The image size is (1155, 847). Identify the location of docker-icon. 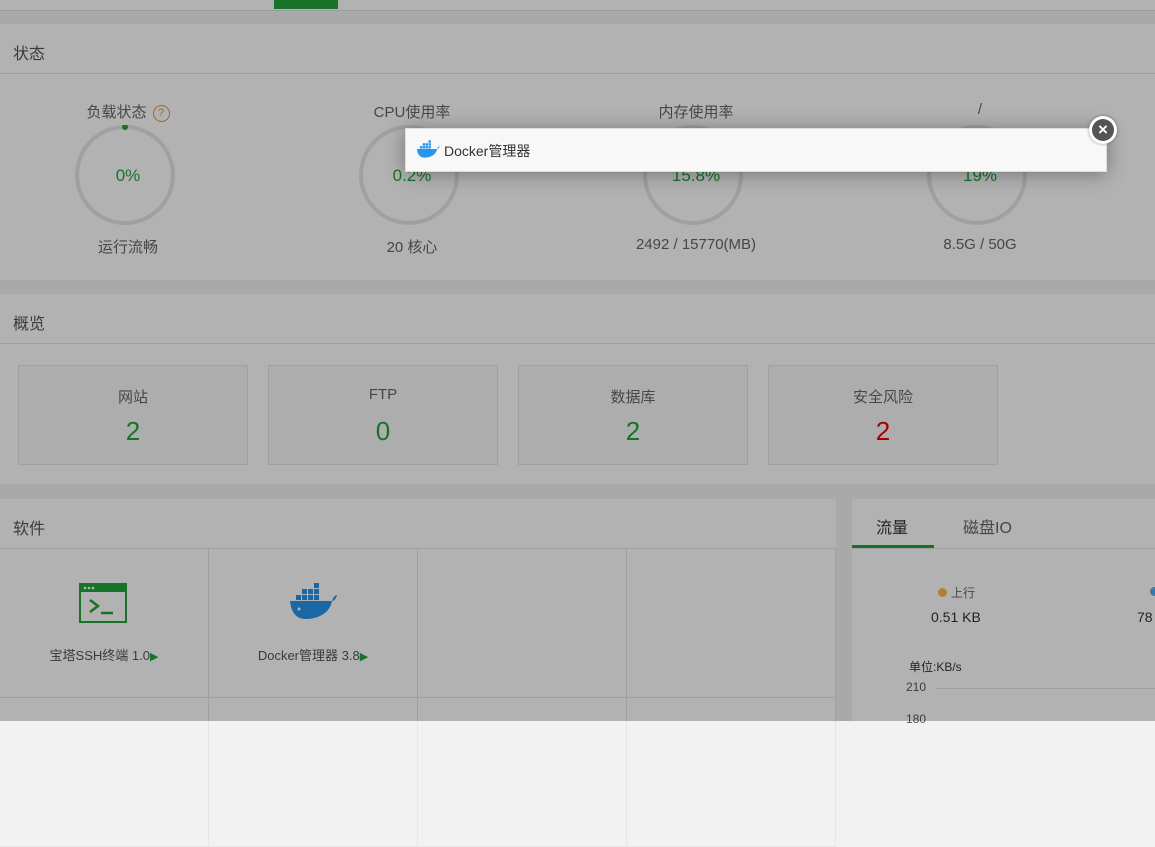
(428, 149).